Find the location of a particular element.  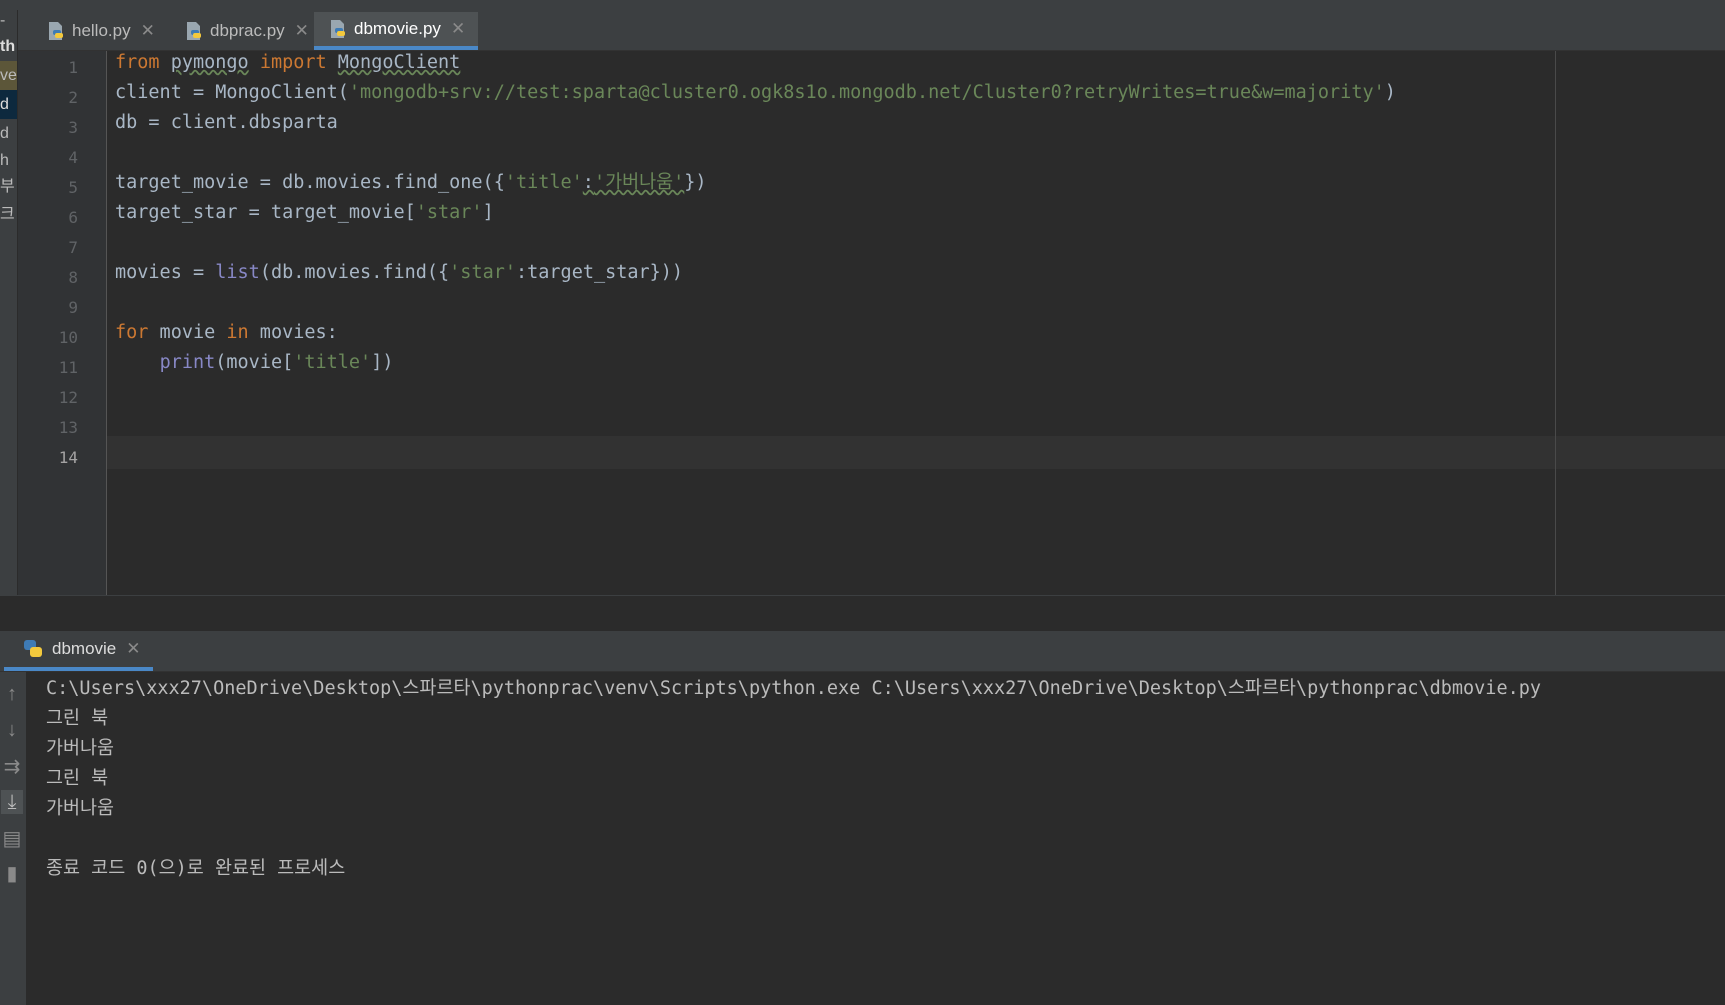

line-number: 9 is located at coordinates (73, 307).